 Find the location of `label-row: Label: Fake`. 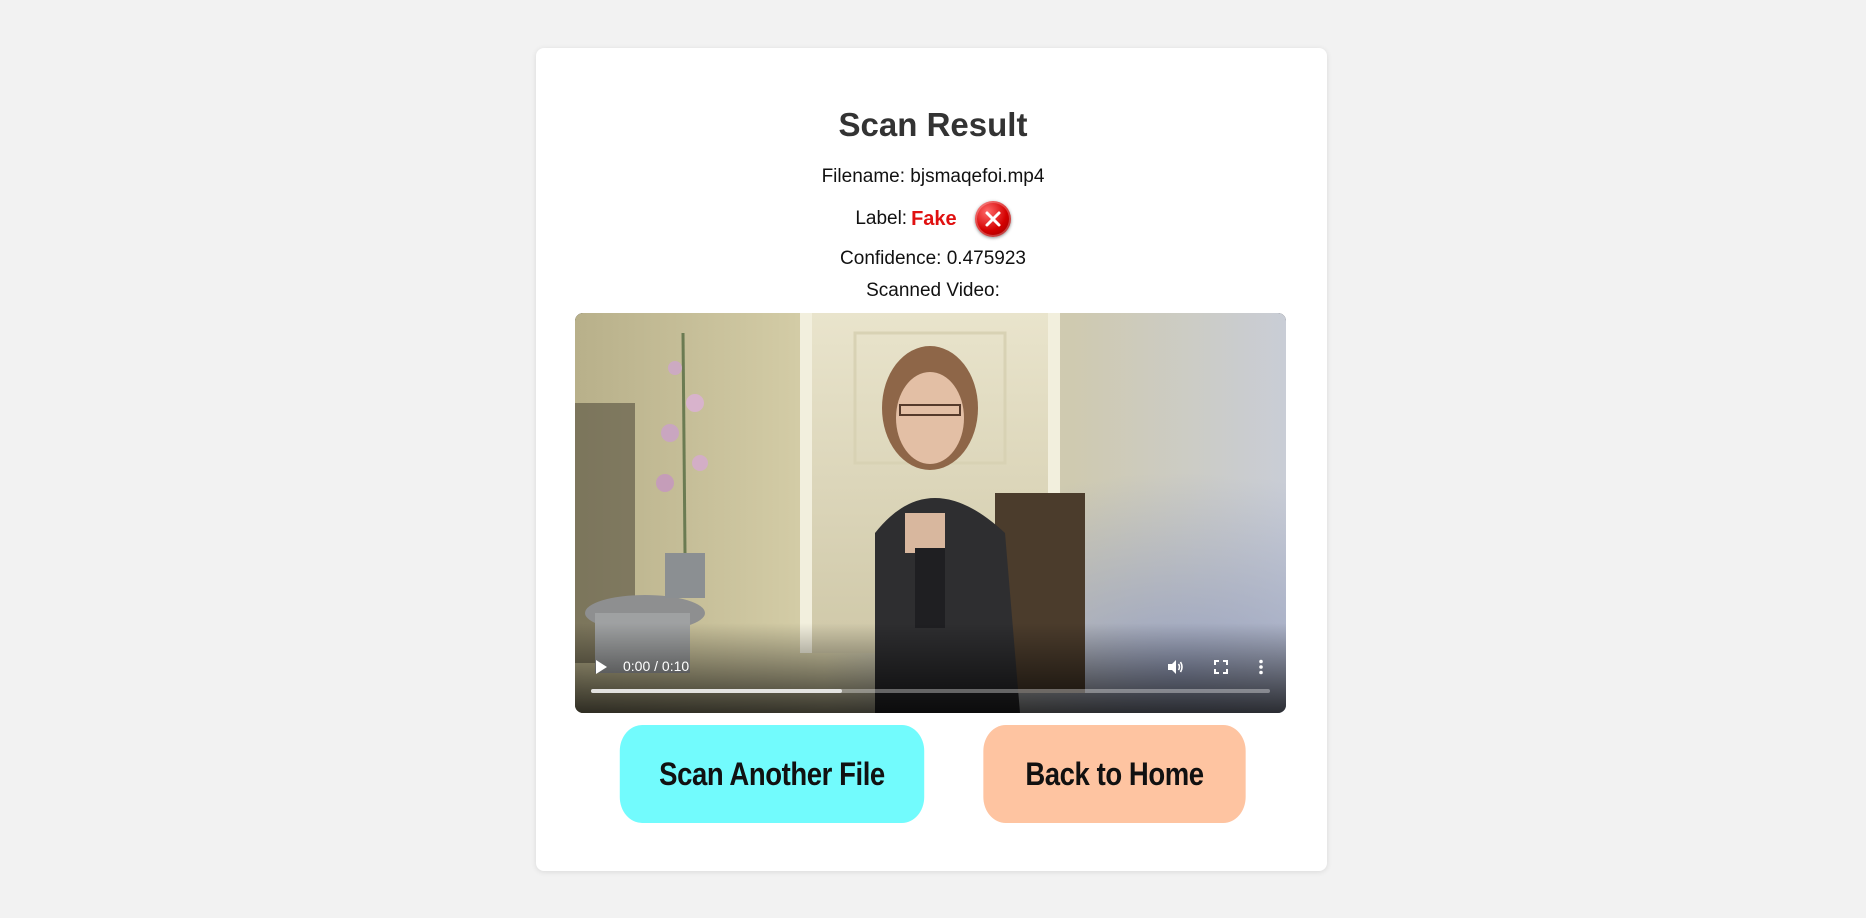

label-row: Label: Fake is located at coordinates (933, 219).